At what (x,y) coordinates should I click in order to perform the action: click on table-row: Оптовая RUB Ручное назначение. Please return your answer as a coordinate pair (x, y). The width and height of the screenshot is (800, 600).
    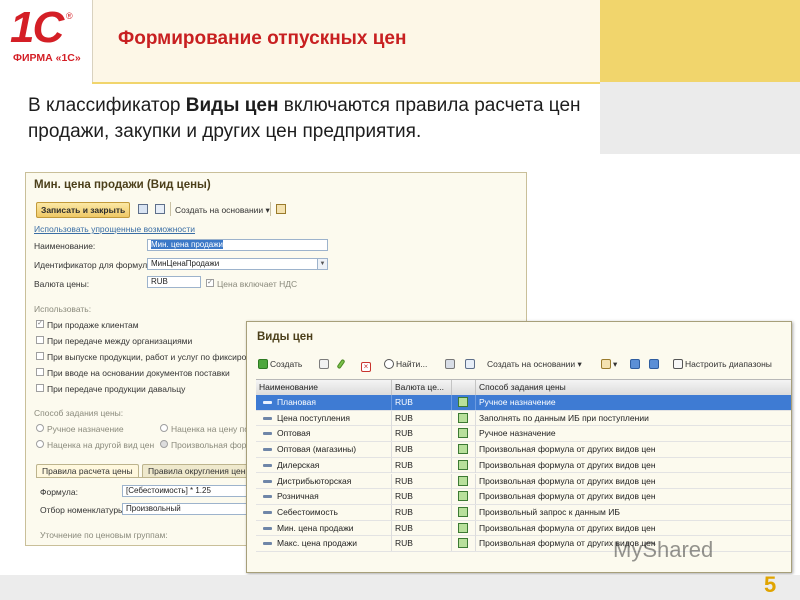
    Looking at the image, I should click on (523, 434).